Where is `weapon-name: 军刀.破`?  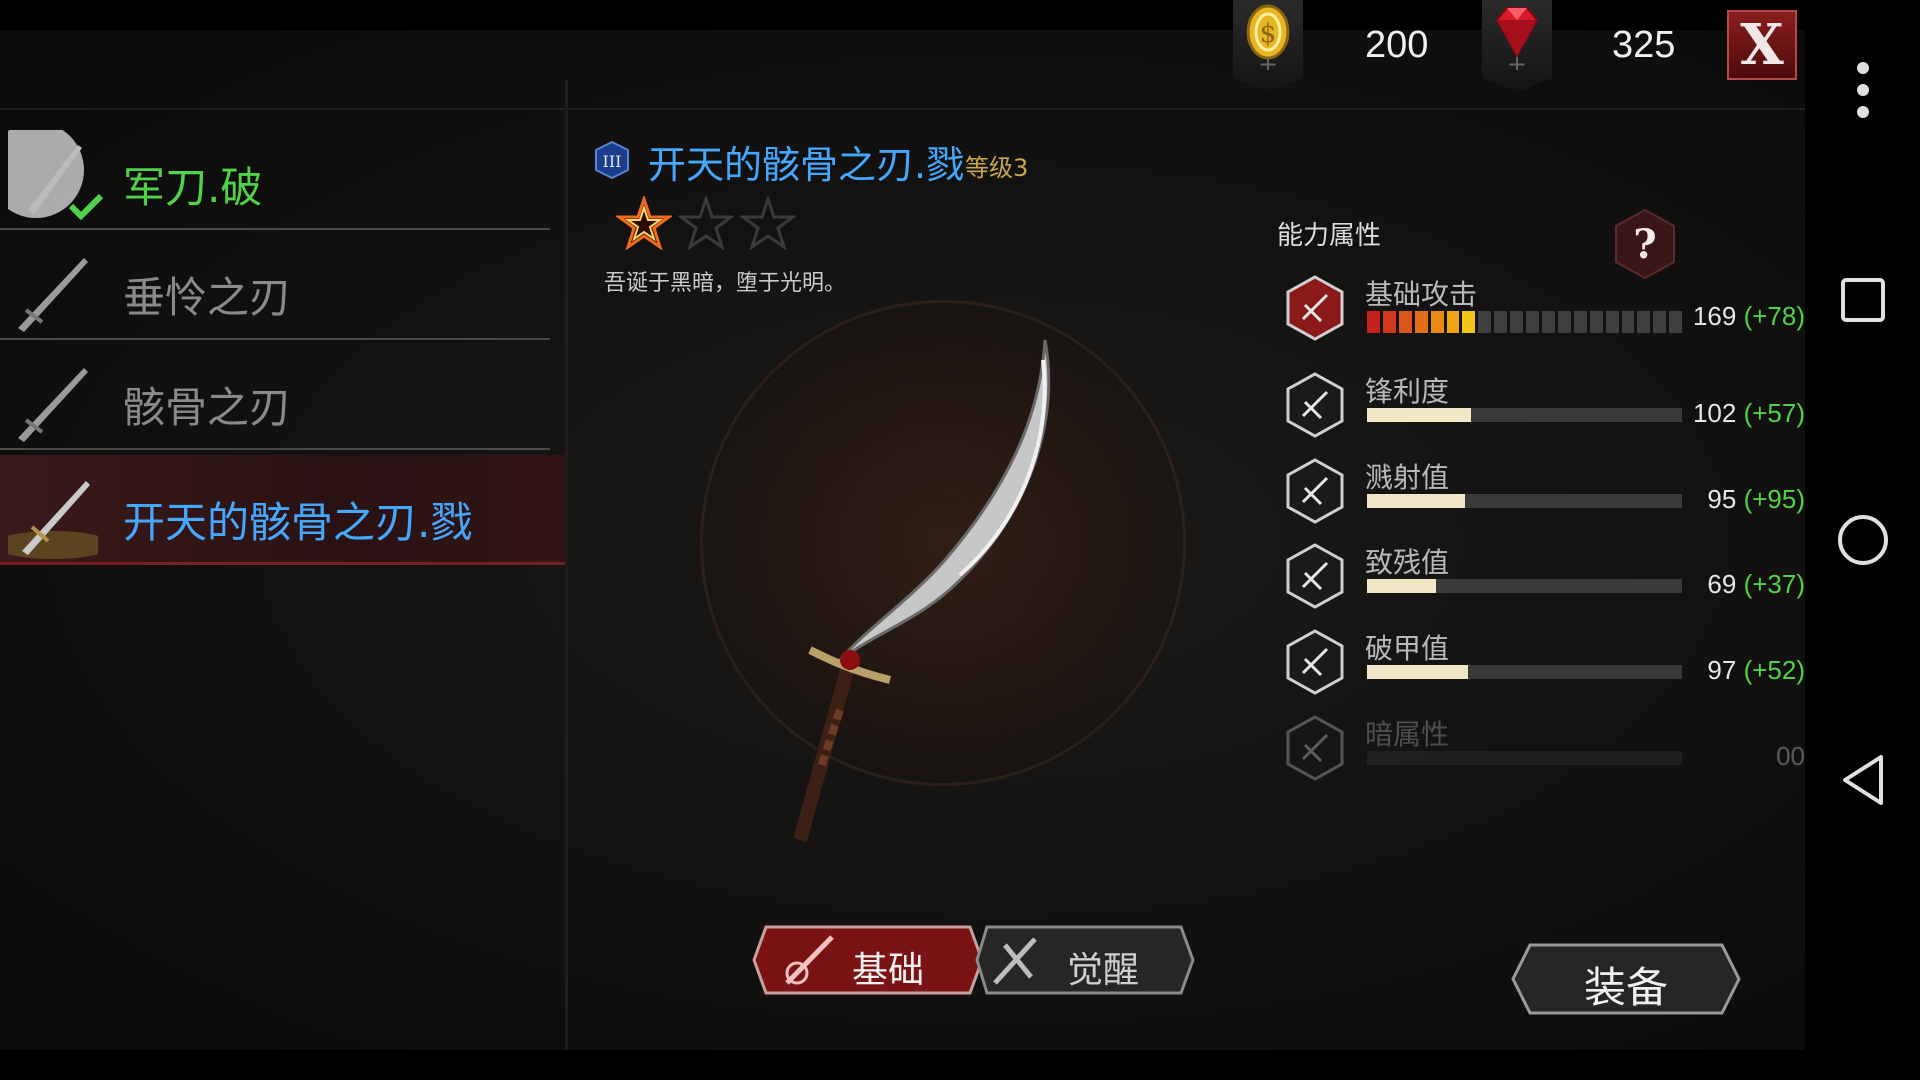
weapon-name: 军刀.破 is located at coordinates (193, 187).